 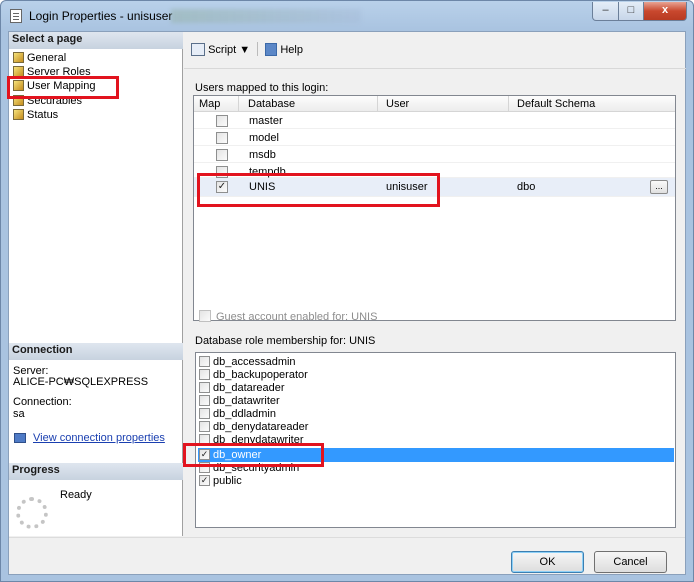 I want to click on list-item: db_backupoperator, so click(x=436, y=375).